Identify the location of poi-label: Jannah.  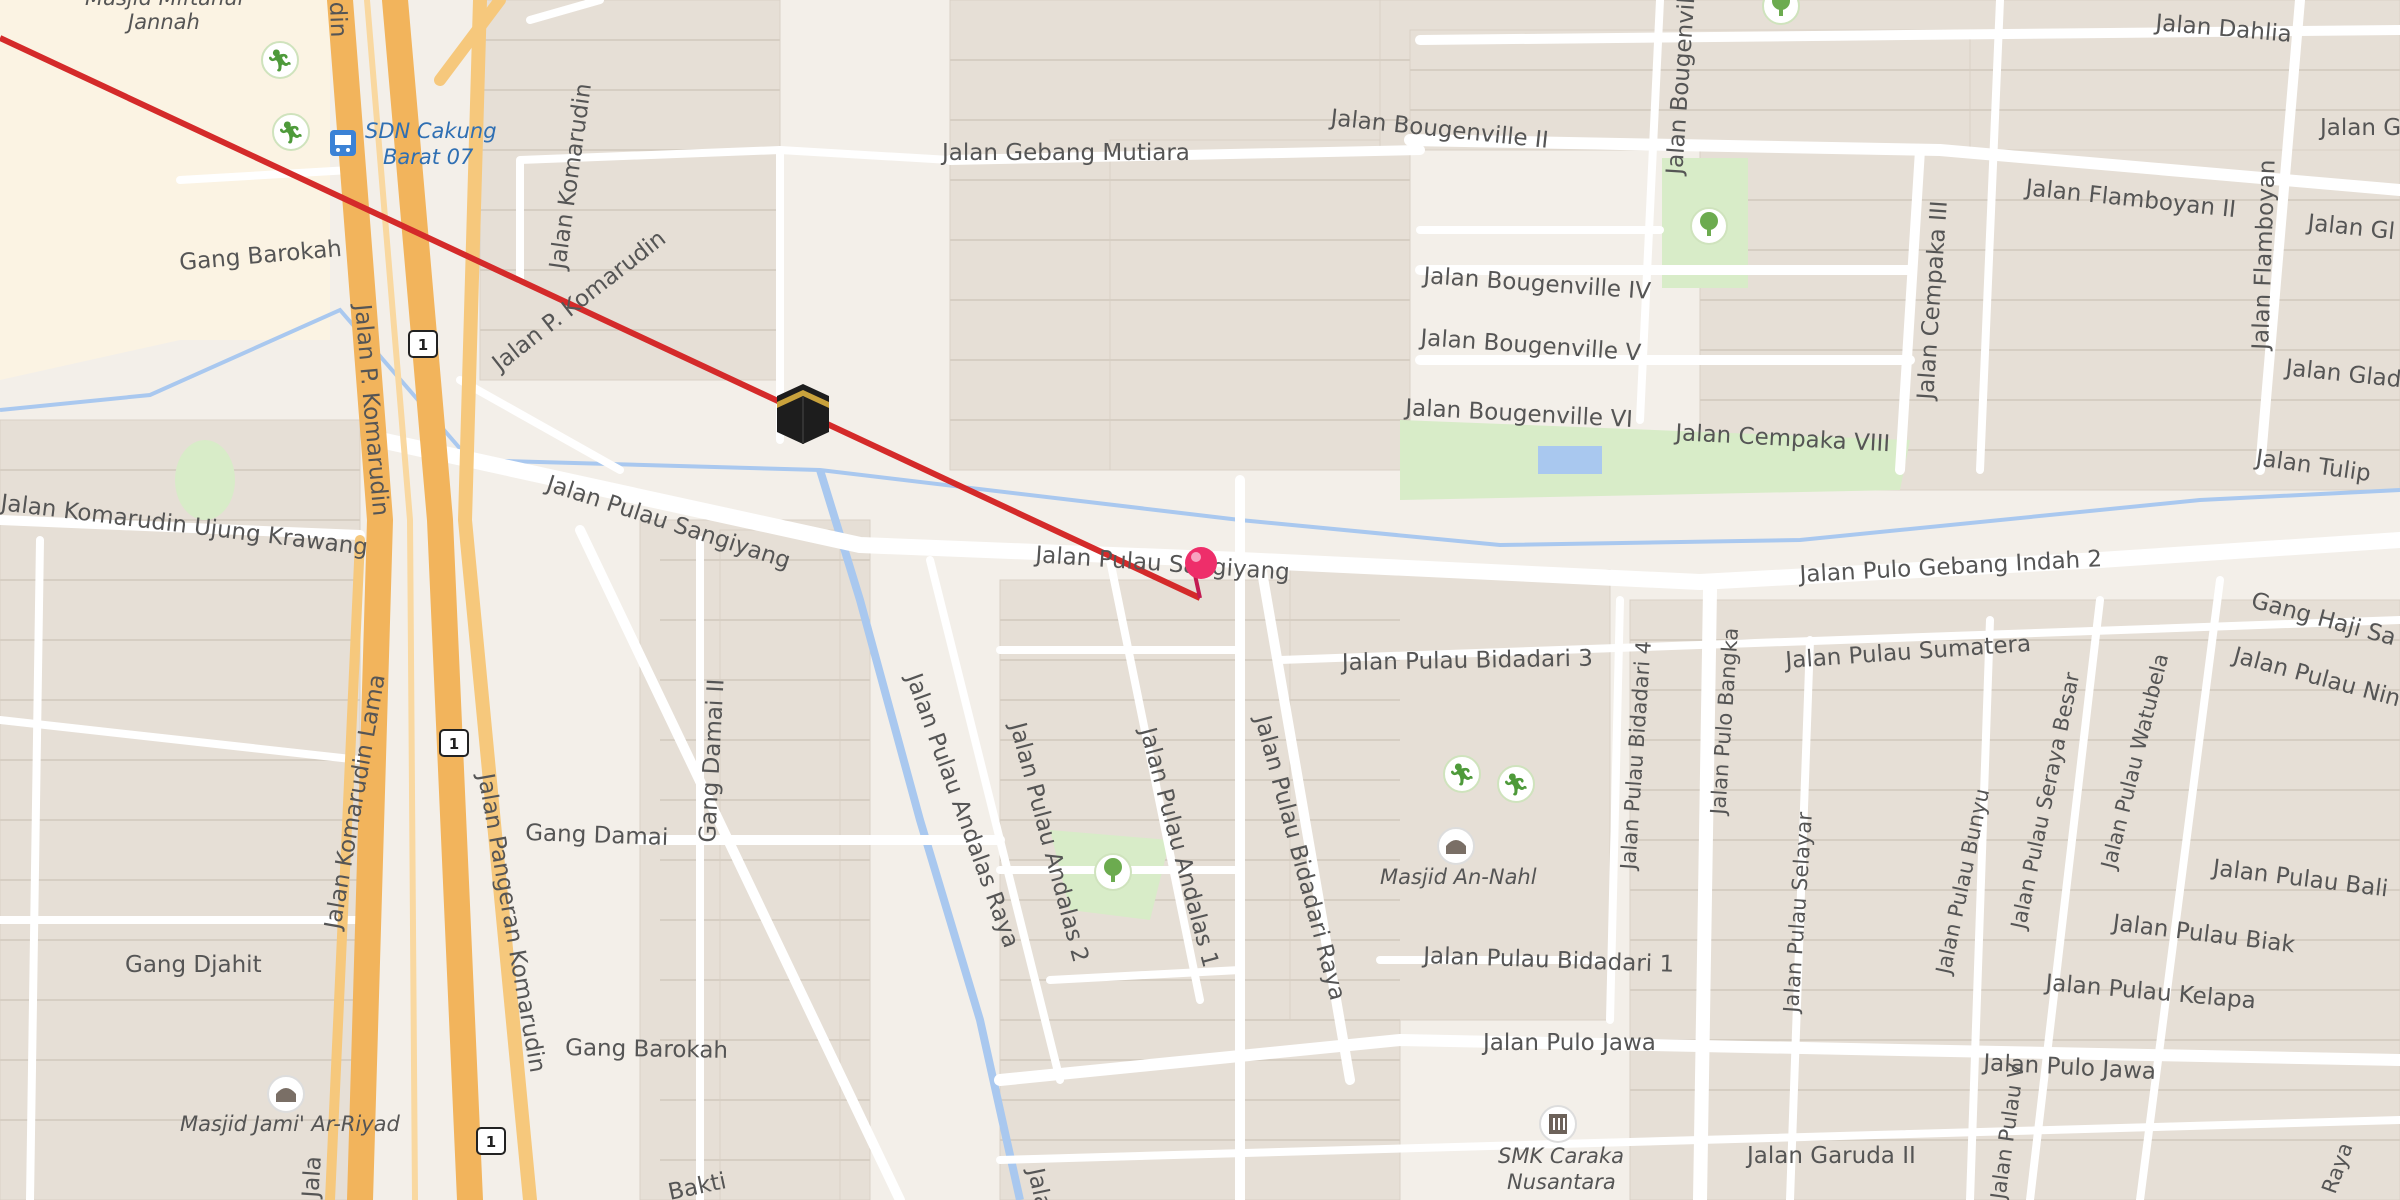
(162, 22).